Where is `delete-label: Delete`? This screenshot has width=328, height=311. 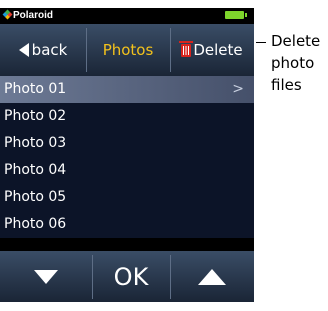 delete-label: Delete is located at coordinates (218, 50).